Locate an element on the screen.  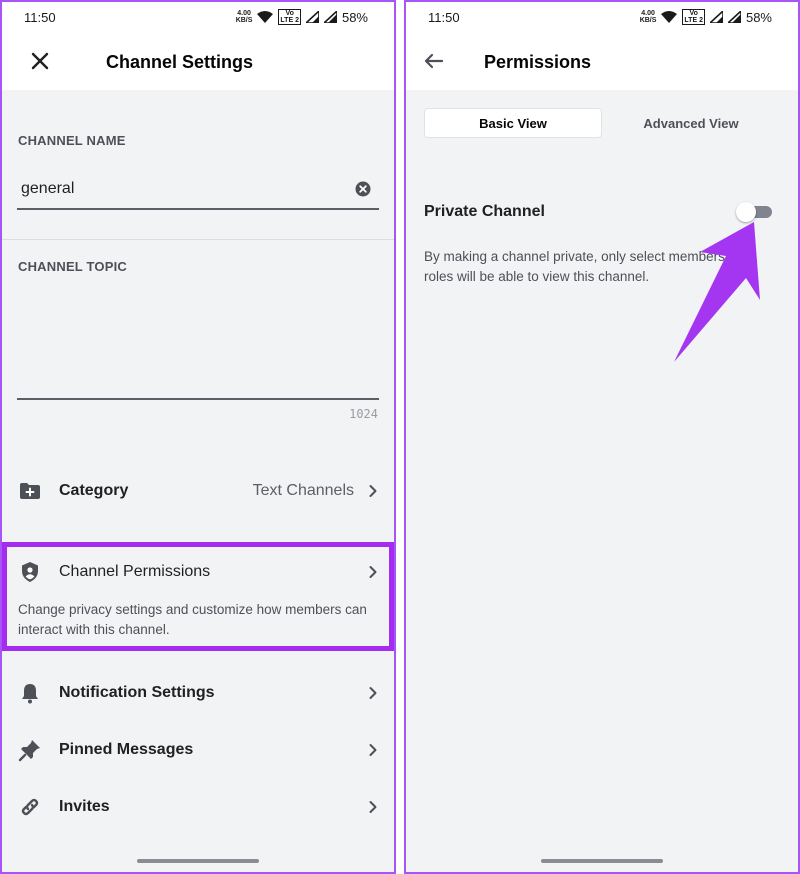
invites-label: Invites is located at coordinates (84, 806).